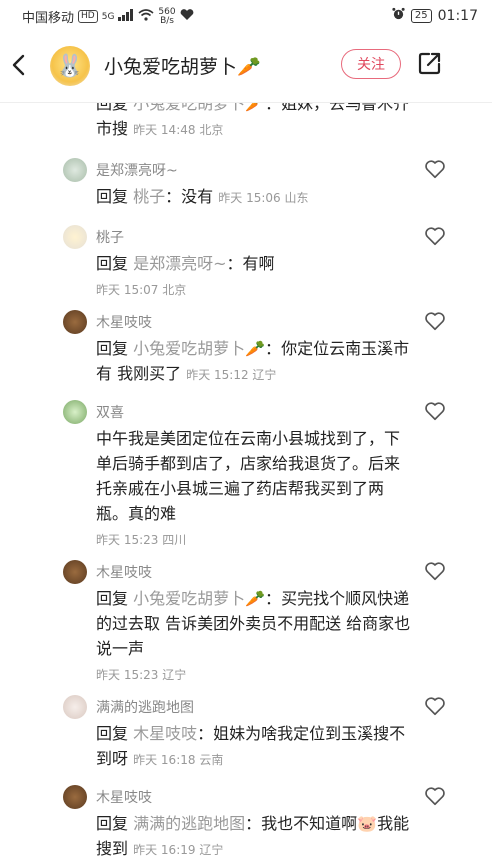 This screenshot has width=492, height=861. Describe the element at coordinates (185, 275) in the screenshot. I see `comment-body: 回复 是郑漂亮呀~：有啊 昨天 15:07 北京` at that location.